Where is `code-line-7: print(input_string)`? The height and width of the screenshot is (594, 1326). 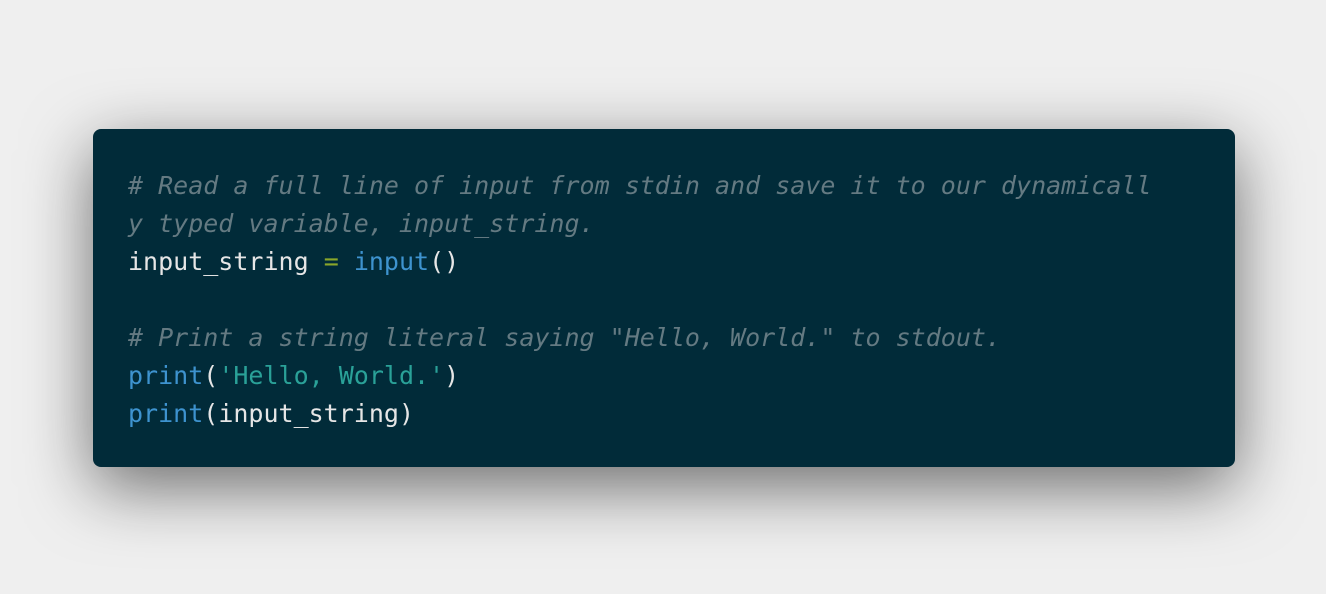
code-line-7: print(input_string) is located at coordinates (664, 414).